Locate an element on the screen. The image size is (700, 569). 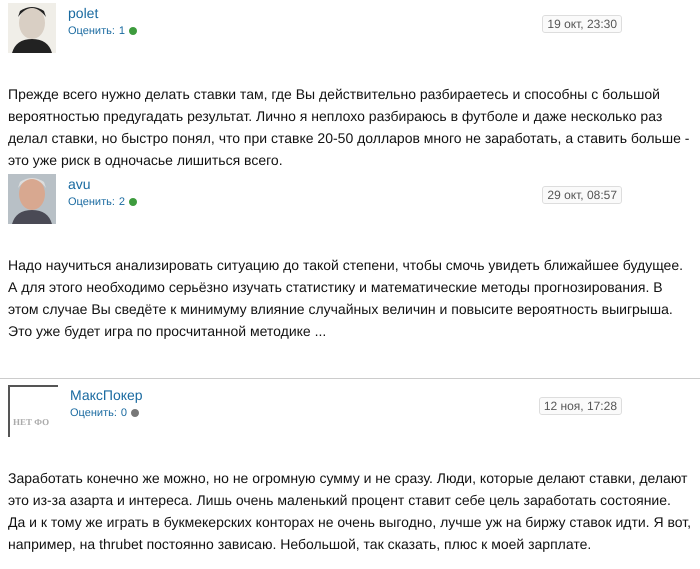
rating-count: 1 is located at coordinates (122, 31).